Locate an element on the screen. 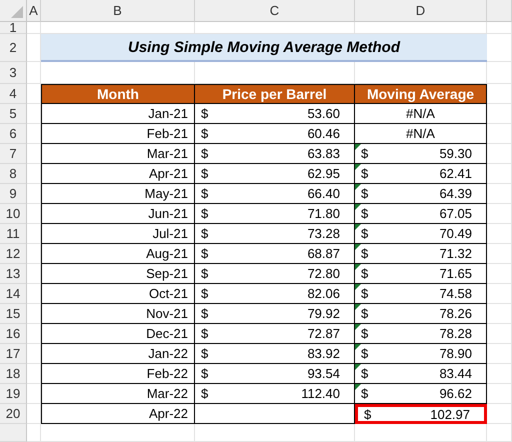  cell-value: 72.87 is located at coordinates (323, 333).